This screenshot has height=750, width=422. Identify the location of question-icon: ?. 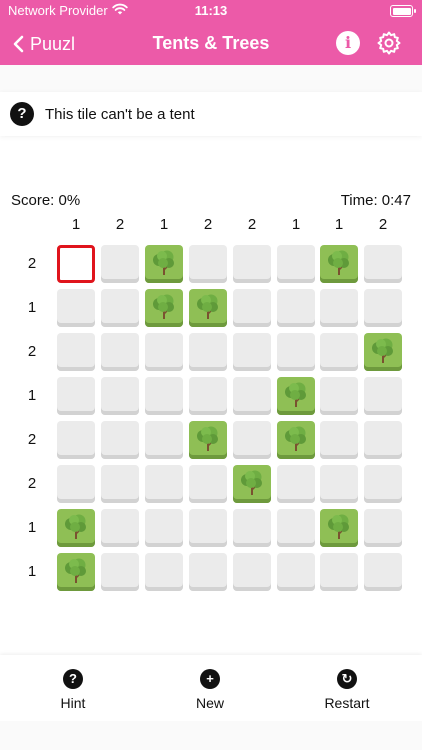
(73, 679).